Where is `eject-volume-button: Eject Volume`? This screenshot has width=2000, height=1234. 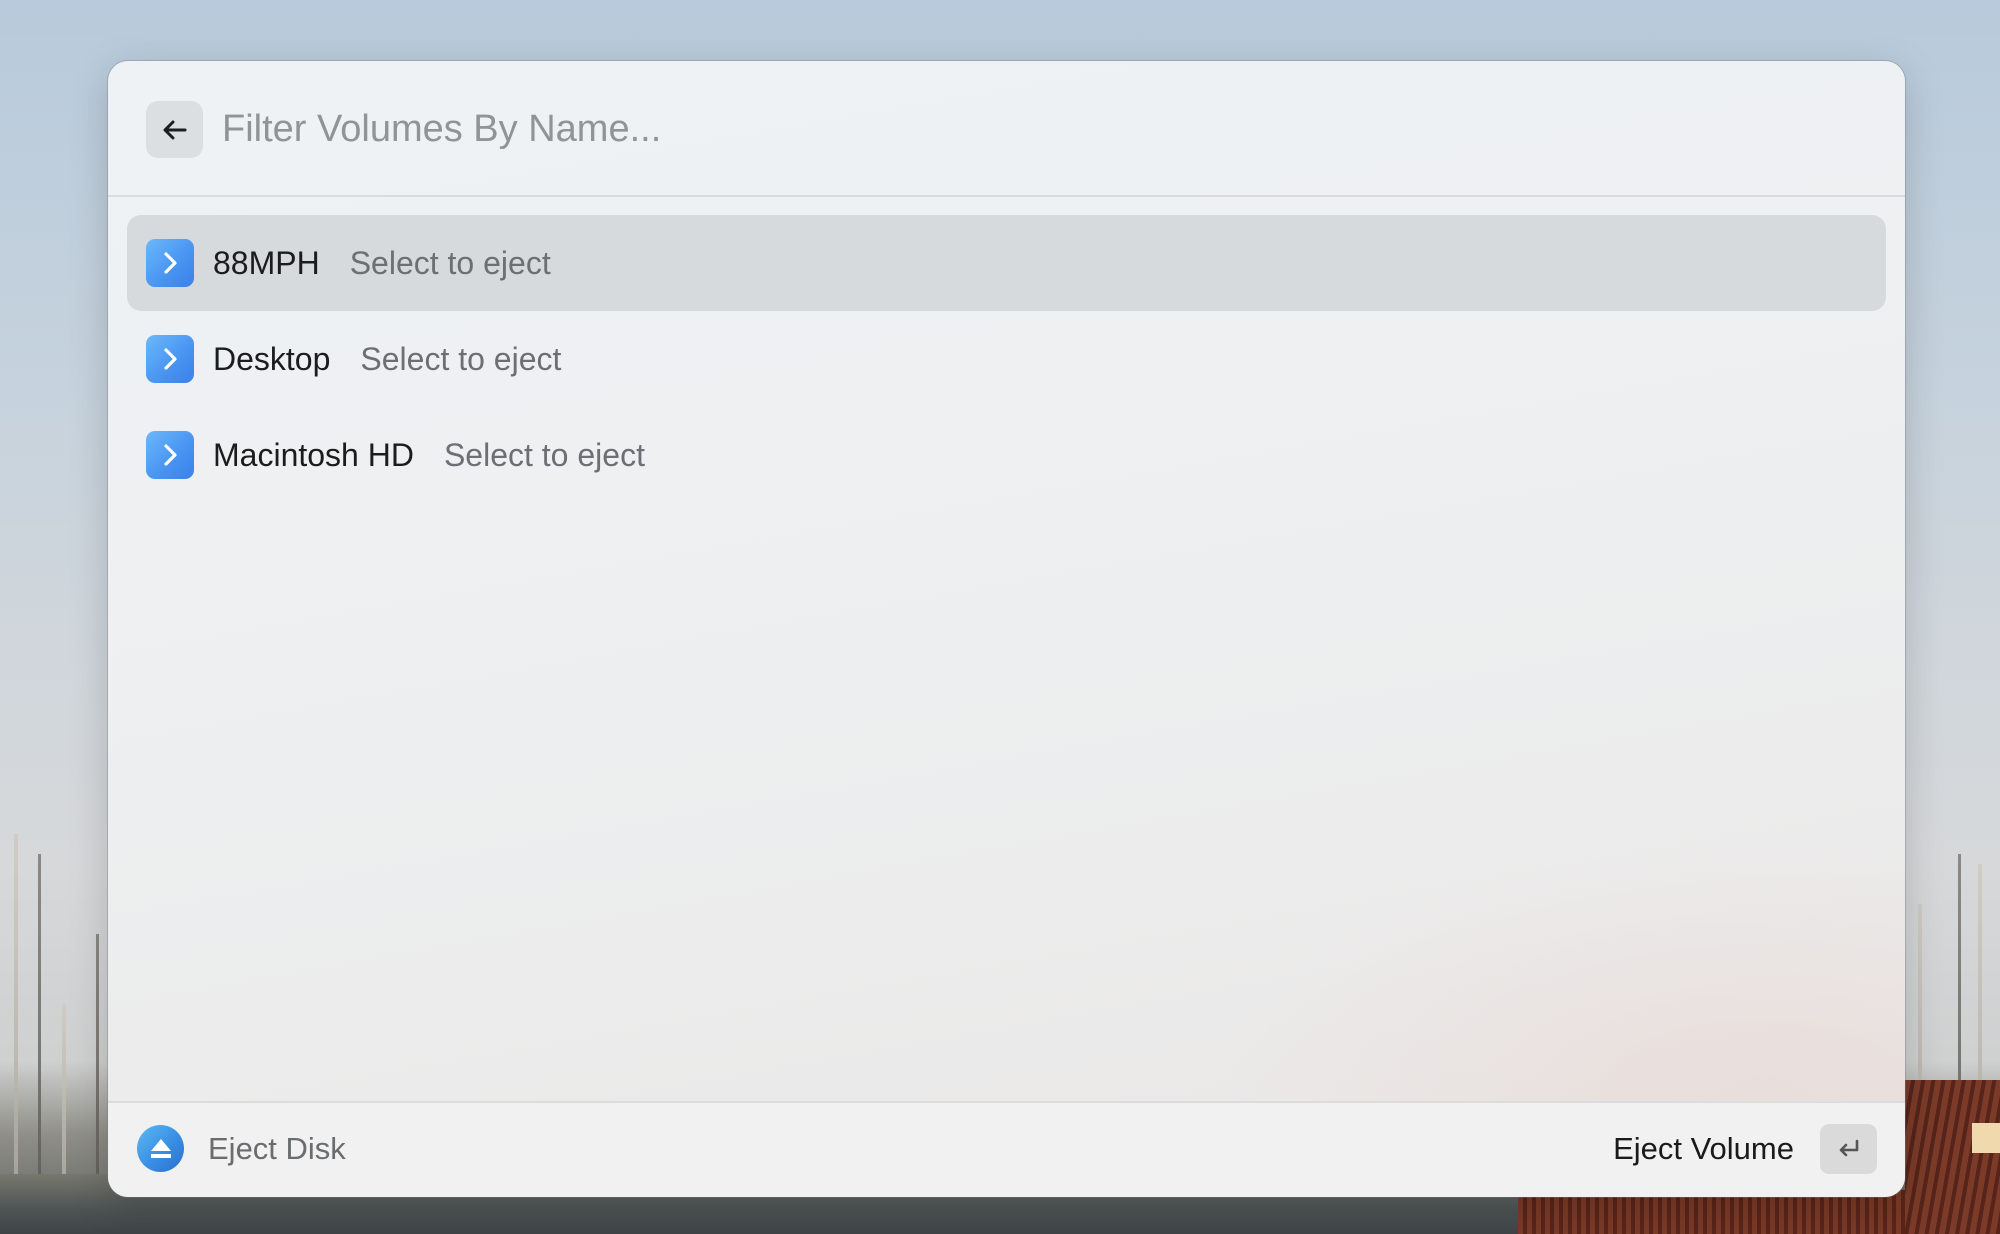 eject-volume-button: Eject Volume is located at coordinates (1745, 1149).